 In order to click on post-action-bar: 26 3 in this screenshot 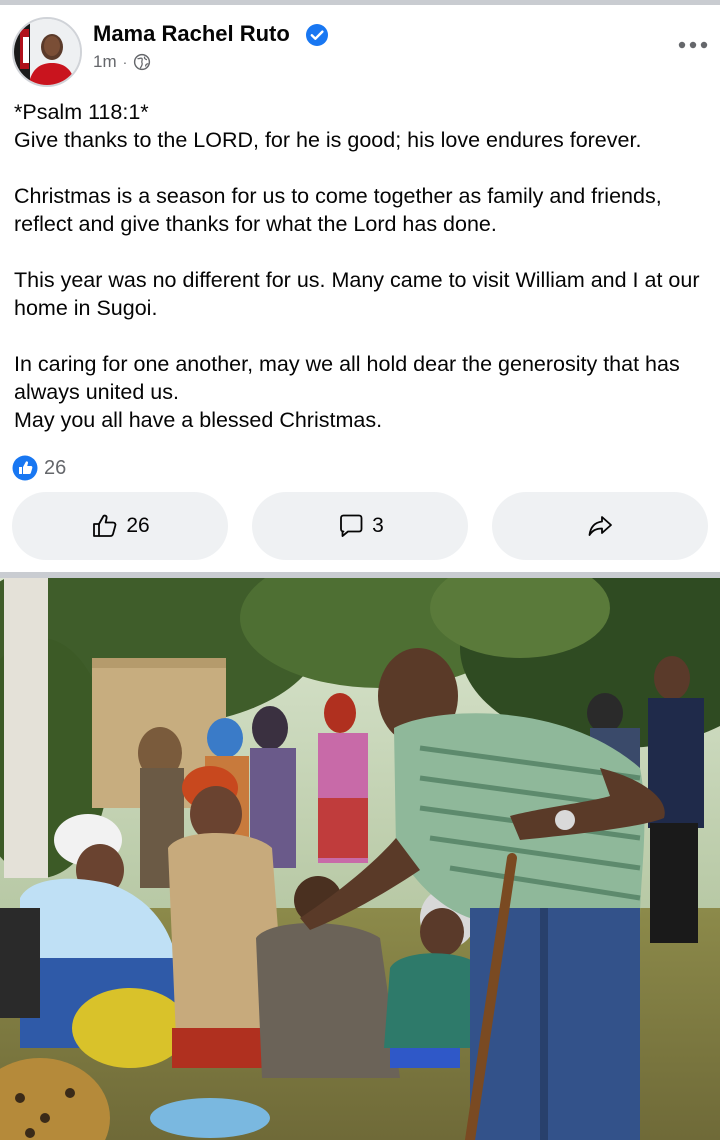, I will do `click(360, 526)`.